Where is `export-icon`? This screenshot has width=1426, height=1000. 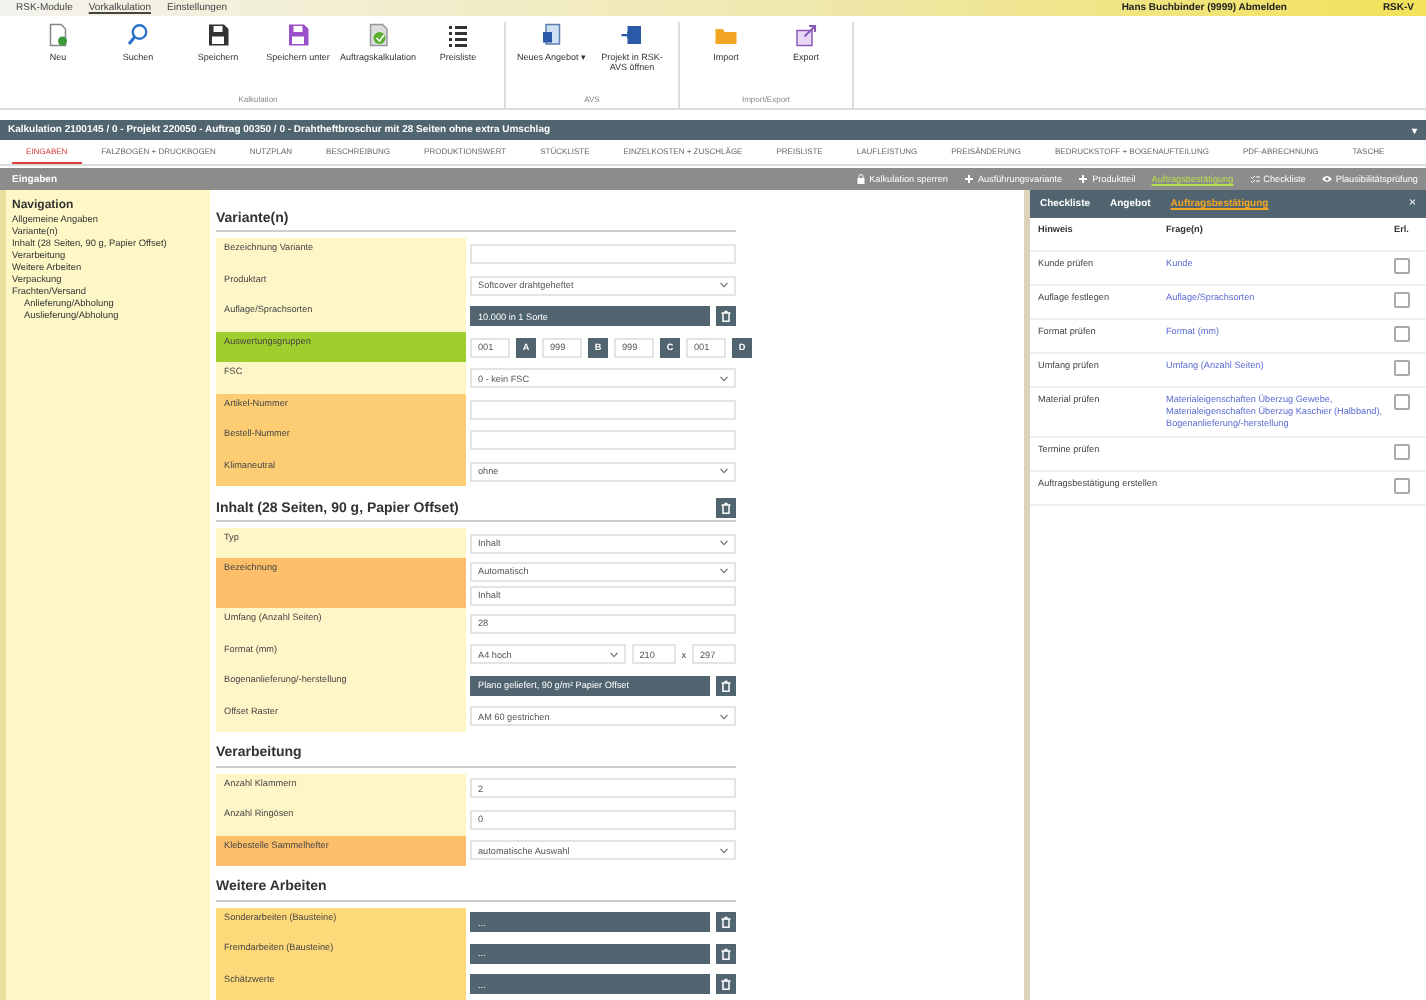
export-icon is located at coordinates (806, 35).